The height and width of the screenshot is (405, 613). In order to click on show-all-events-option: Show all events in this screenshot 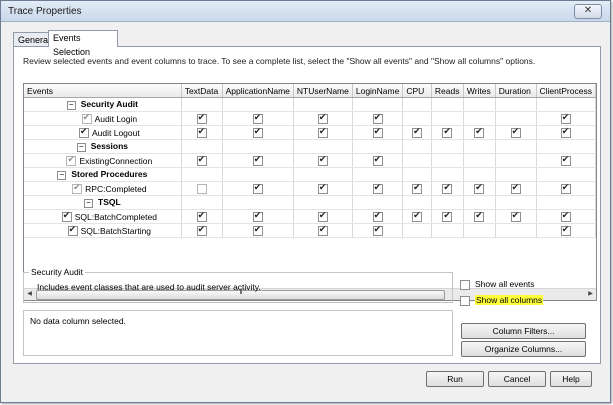, I will do `click(497, 284)`.